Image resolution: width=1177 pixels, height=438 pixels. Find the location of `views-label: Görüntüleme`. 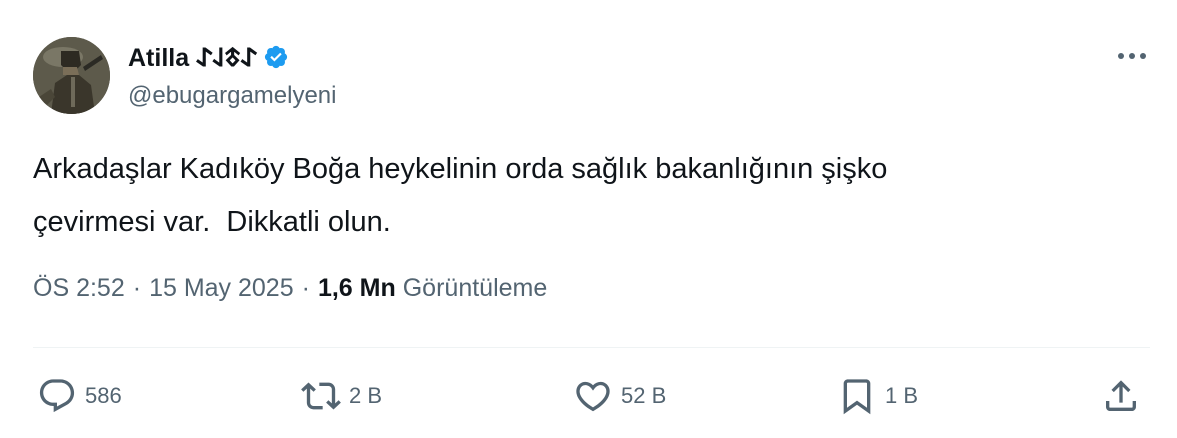

views-label: Görüntüleme is located at coordinates (475, 288).